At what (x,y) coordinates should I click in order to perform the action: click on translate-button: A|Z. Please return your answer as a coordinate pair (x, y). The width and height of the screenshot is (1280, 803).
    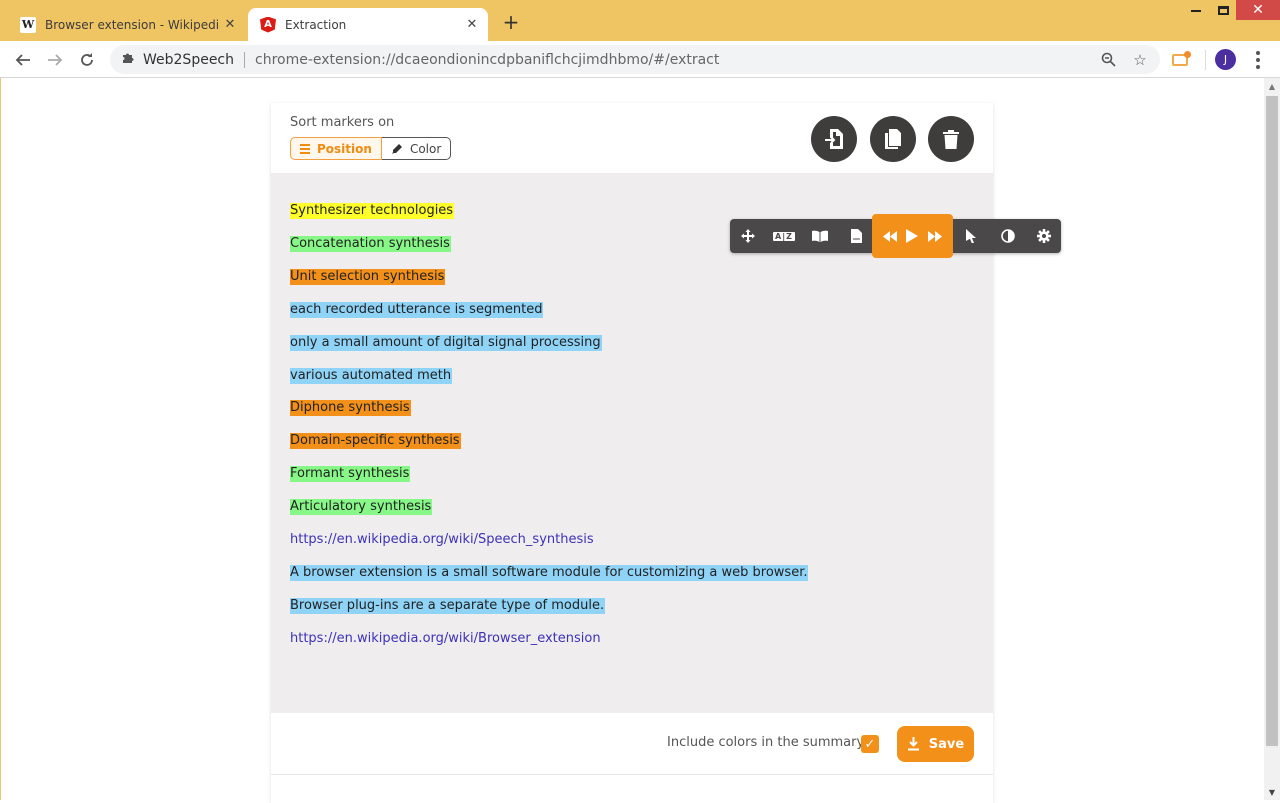
    Looking at the image, I should click on (784, 236).